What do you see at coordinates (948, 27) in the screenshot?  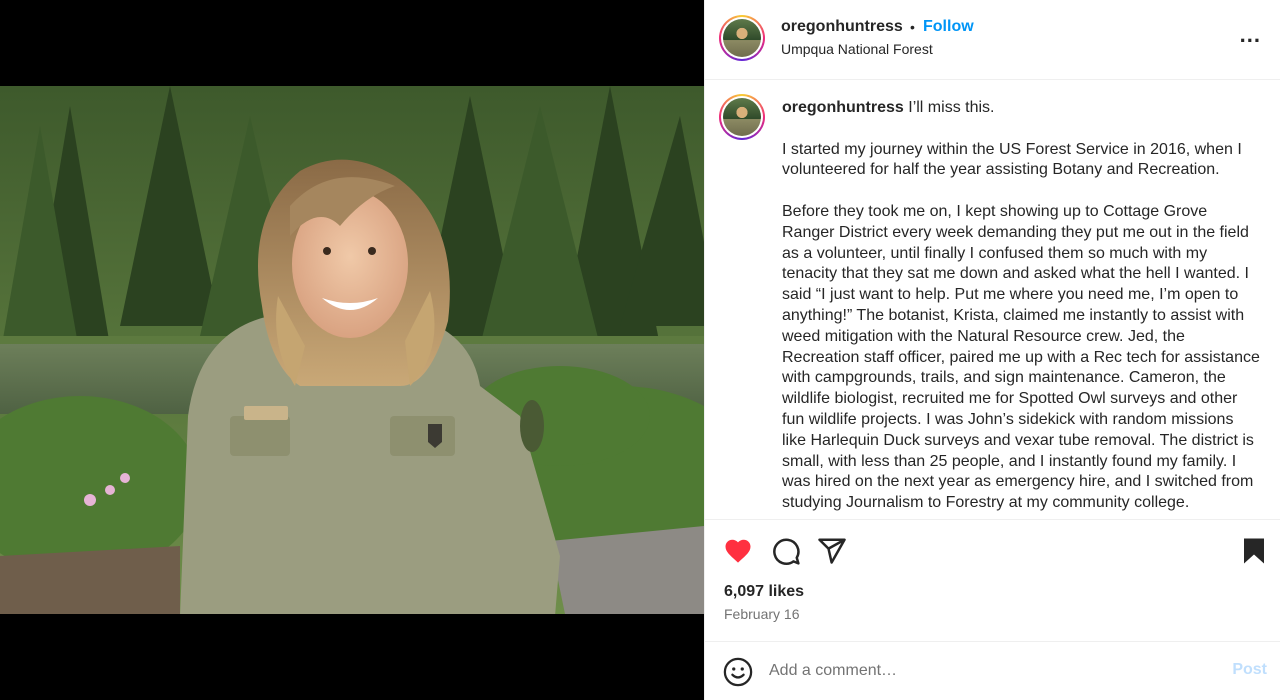 I see `follow-button: Follow` at bounding box center [948, 27].